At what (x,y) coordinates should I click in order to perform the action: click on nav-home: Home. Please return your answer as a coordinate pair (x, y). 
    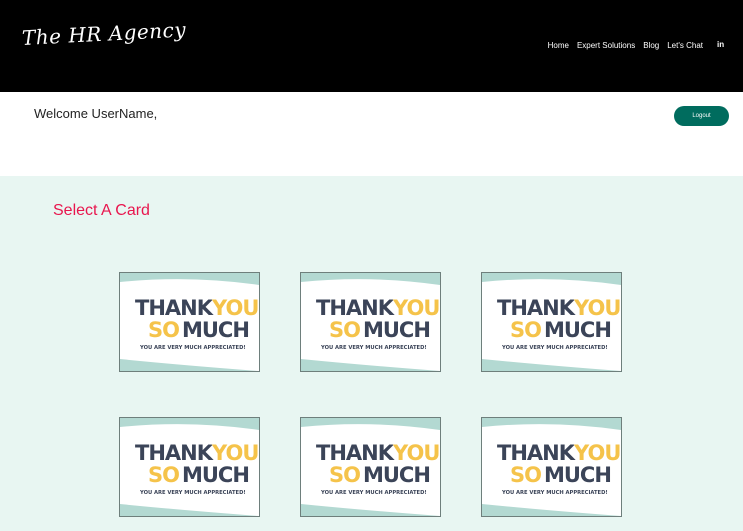
    Looking at the image, I should click on (558, 45).